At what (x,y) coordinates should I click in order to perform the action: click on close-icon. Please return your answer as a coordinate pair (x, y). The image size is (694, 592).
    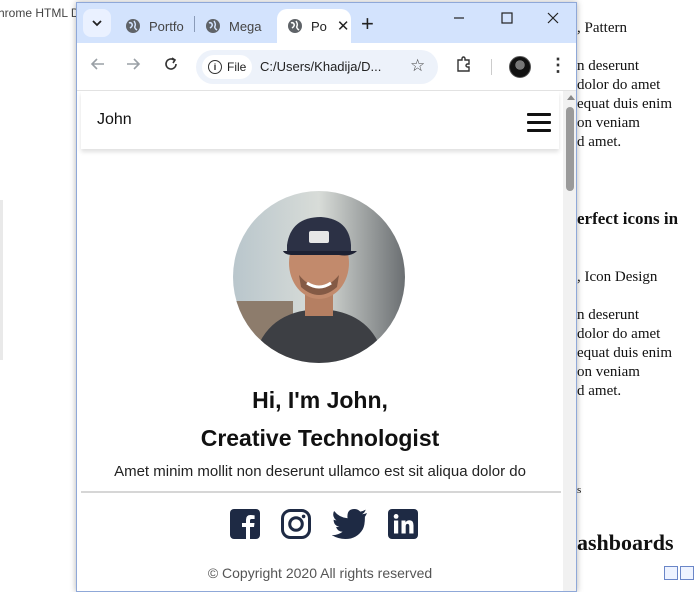
    Looking at the image, I should click on (553, 18).